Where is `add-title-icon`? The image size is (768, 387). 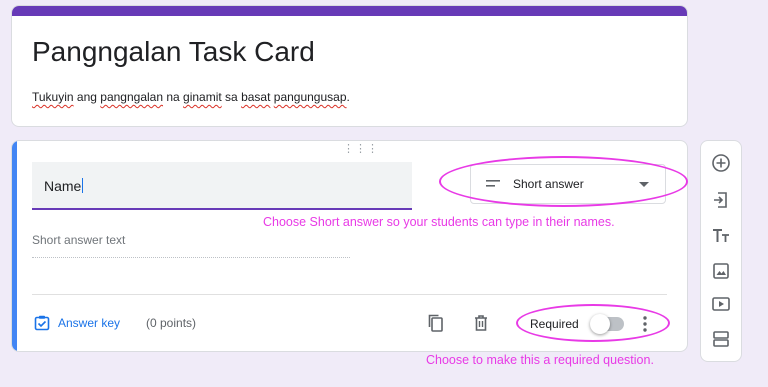 add-title-icon is located at coordinates (721, 236).